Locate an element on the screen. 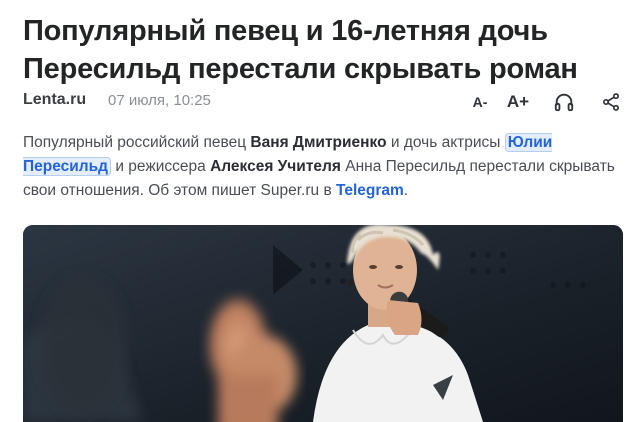  title-line-1: Популярный певец и 16-летняя дочь is located at coordinates (285, 31).